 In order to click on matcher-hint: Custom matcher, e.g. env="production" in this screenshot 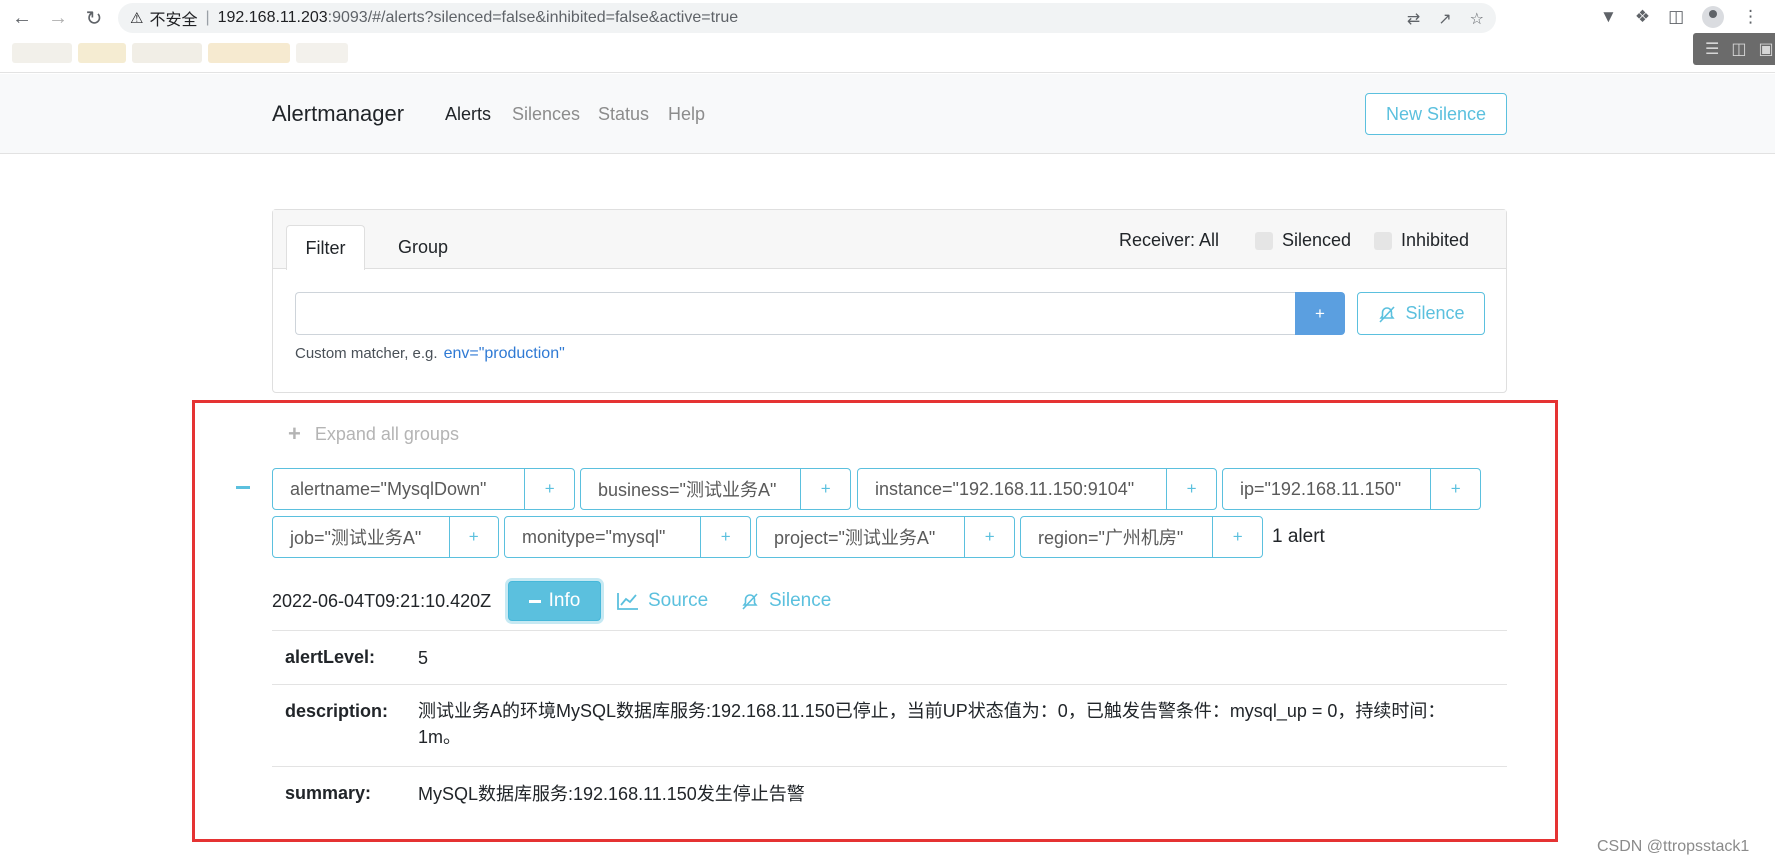, I will do `click(430, 354)`.